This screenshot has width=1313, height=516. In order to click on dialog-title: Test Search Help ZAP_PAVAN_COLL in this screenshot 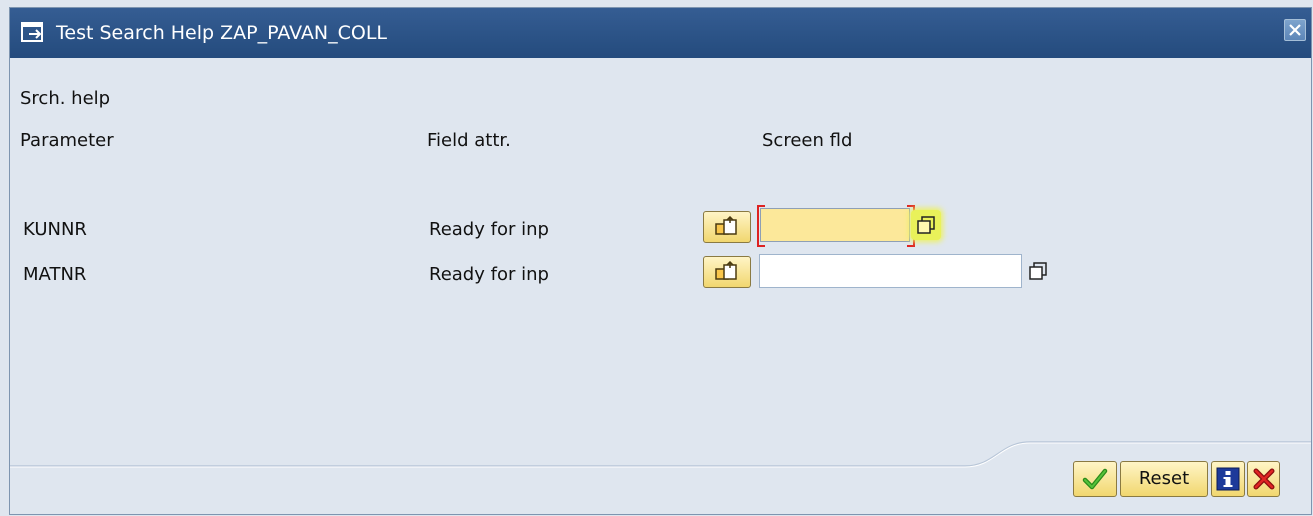, I will do `click(222, 33)`.